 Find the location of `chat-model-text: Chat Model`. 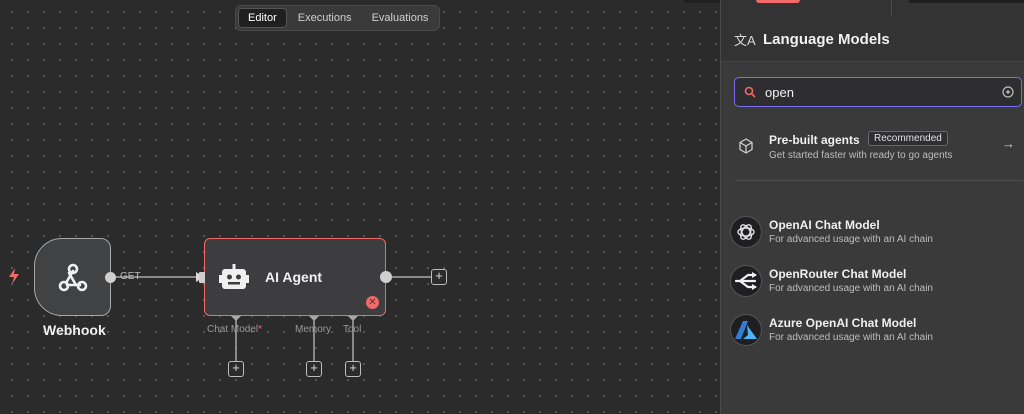

chat-model-text: Chat Model is located at coordinates (233, 329).